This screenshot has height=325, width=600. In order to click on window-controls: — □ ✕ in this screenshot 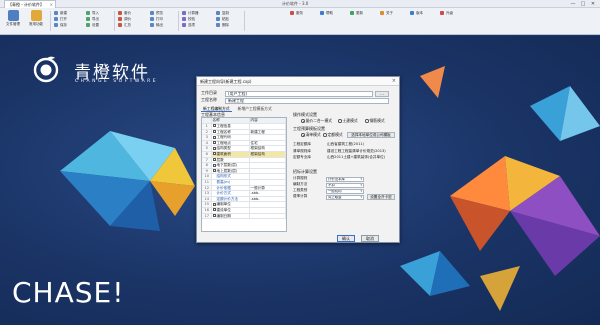, I will do `click(583, 4)`.